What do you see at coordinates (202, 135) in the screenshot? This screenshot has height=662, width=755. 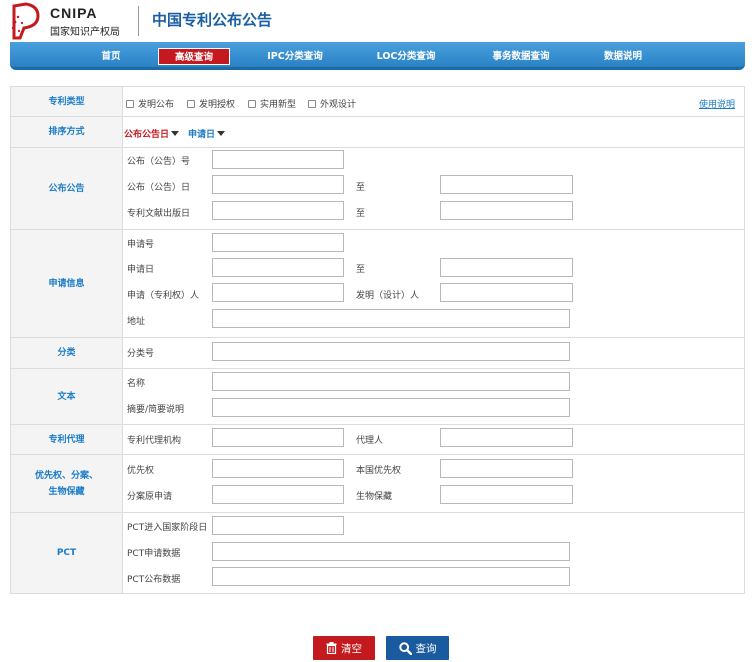 I see `sort-label: 申请日` at bounding box center [202, 135].